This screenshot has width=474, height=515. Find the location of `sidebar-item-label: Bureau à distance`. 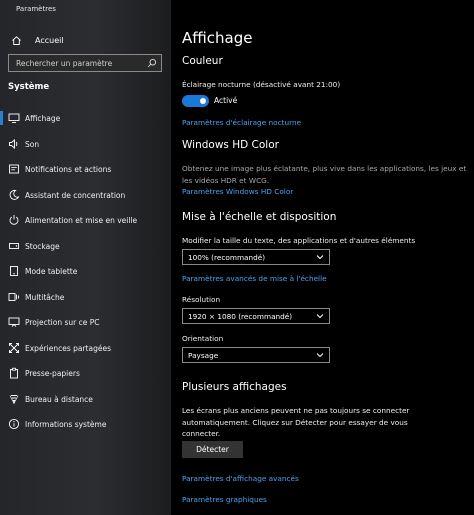

sidebar-item-label: Bureau à distance is located at coordinates (59, 399).